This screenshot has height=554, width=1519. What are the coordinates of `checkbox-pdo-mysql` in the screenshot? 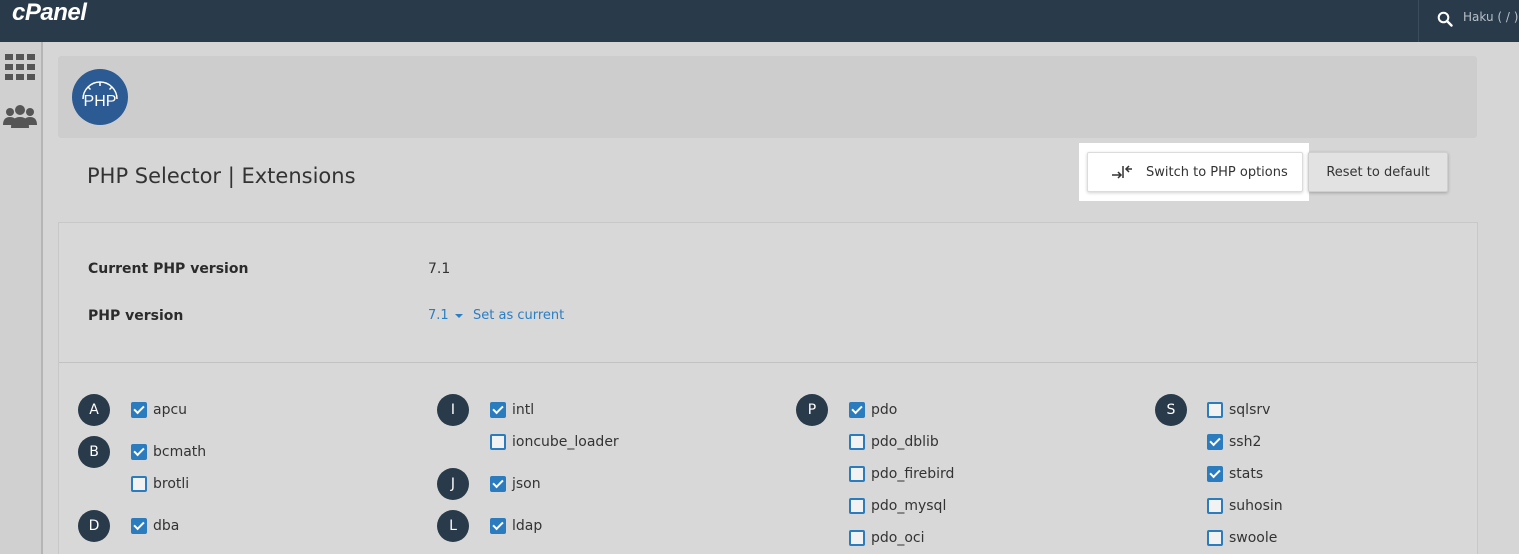 It's located at (857, 506).